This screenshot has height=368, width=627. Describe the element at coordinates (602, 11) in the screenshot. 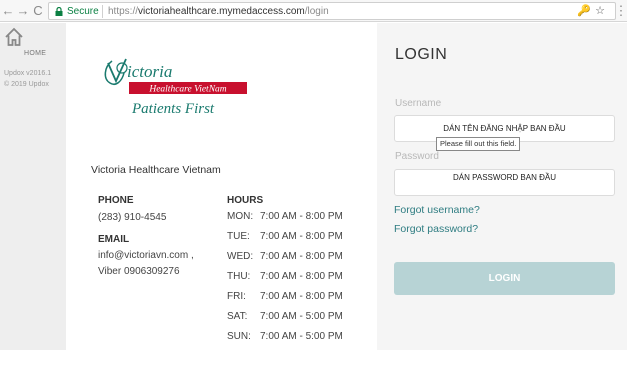

I see `bookmark-star-icon: ☆` at that location.